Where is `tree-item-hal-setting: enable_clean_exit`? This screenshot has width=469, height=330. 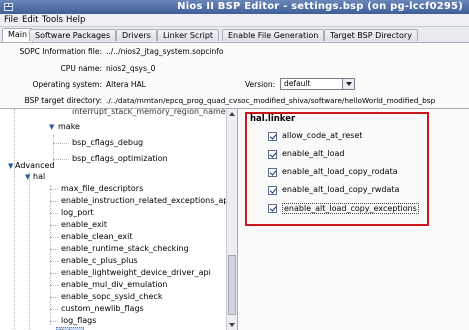
tree-item-hal-setting: enable_clean_exit is located at coordinates (97, 236).